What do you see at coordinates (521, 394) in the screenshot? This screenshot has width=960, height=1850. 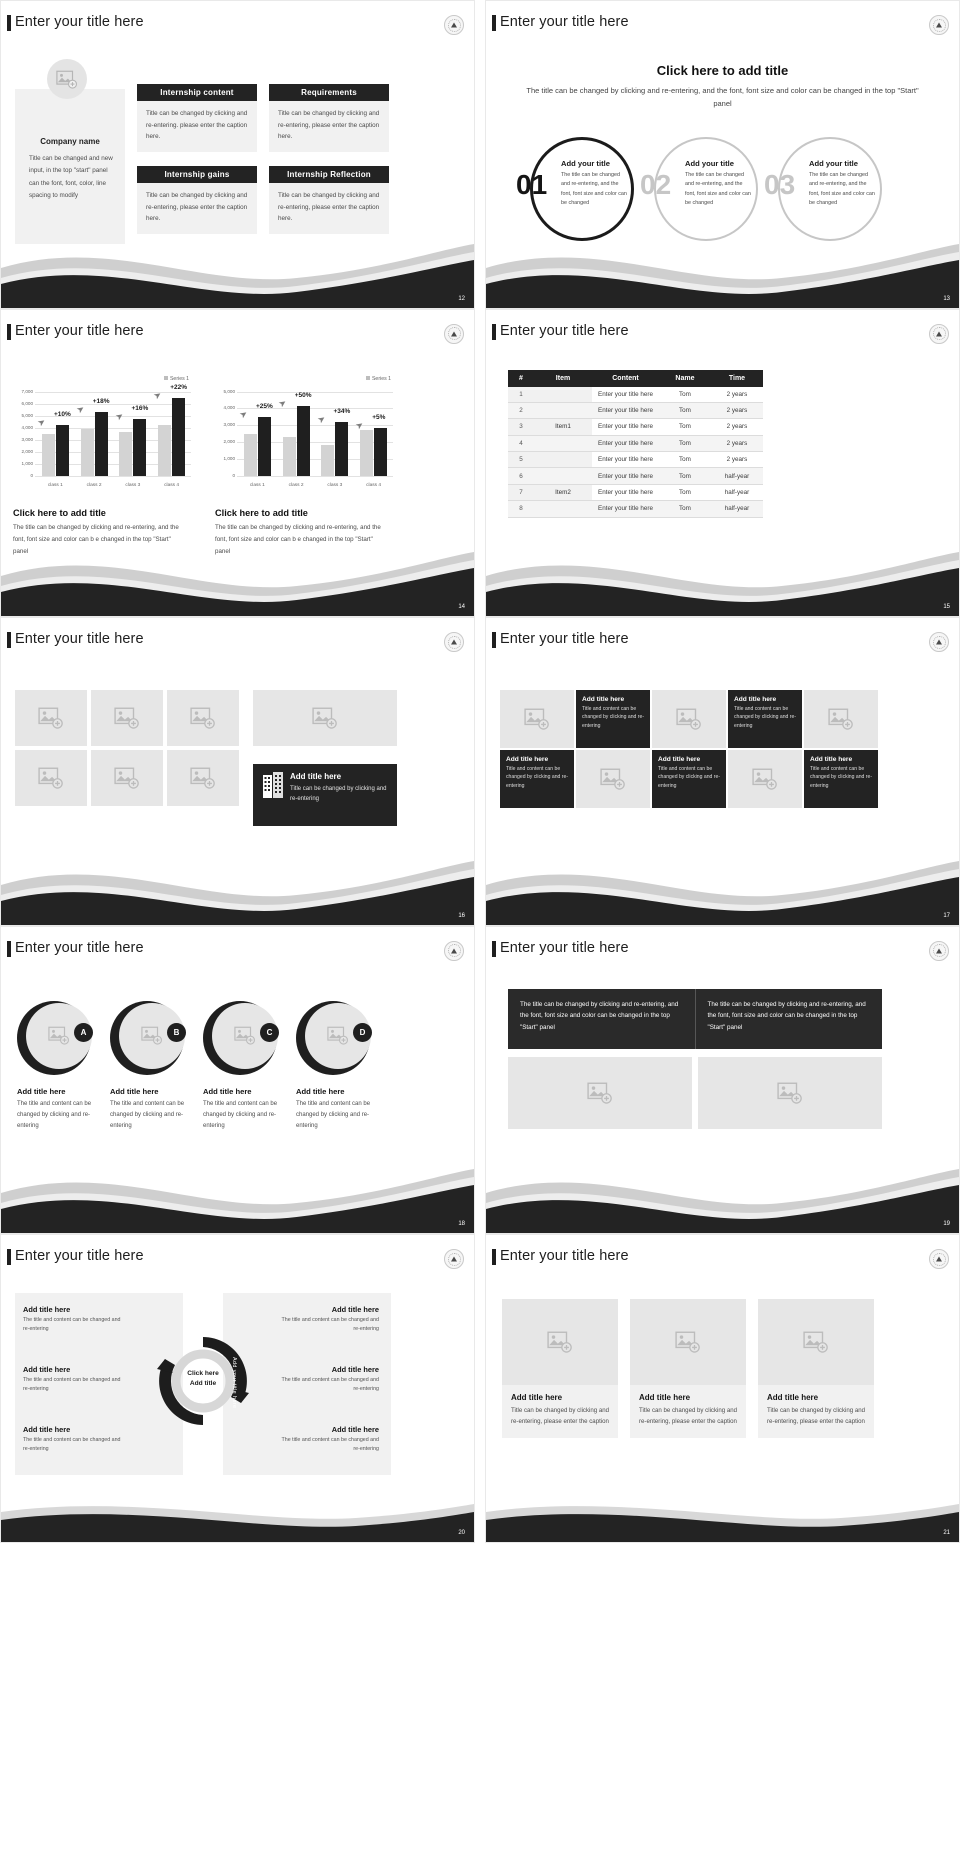 I see `cell-index: 1` at bounding box center [521, 394].